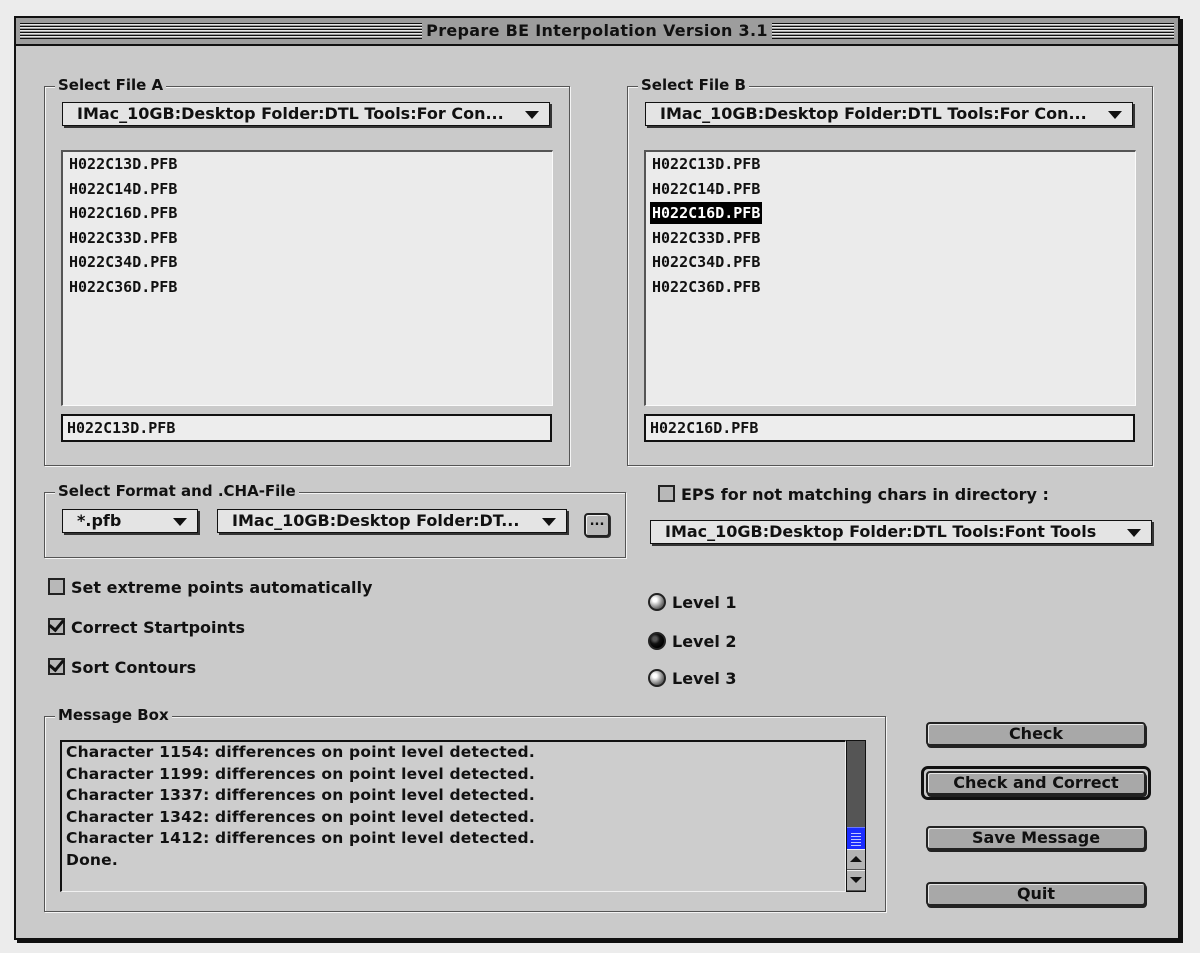 This screenshot has height=953, width=1200. I want to click on sort-contours-checkbox-row: Sort Contours, so click(122, 668).